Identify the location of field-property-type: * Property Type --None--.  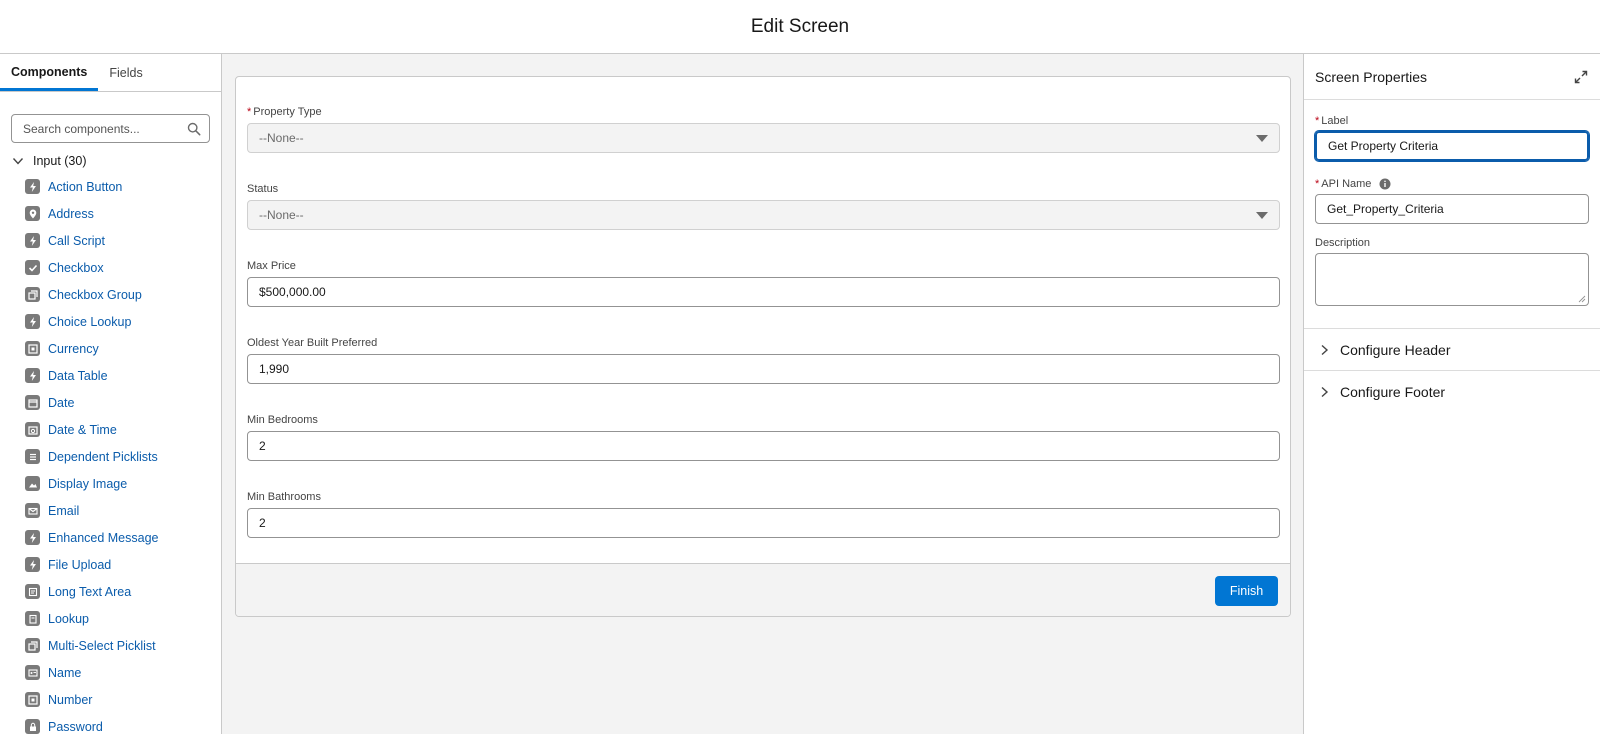
(763, 128).